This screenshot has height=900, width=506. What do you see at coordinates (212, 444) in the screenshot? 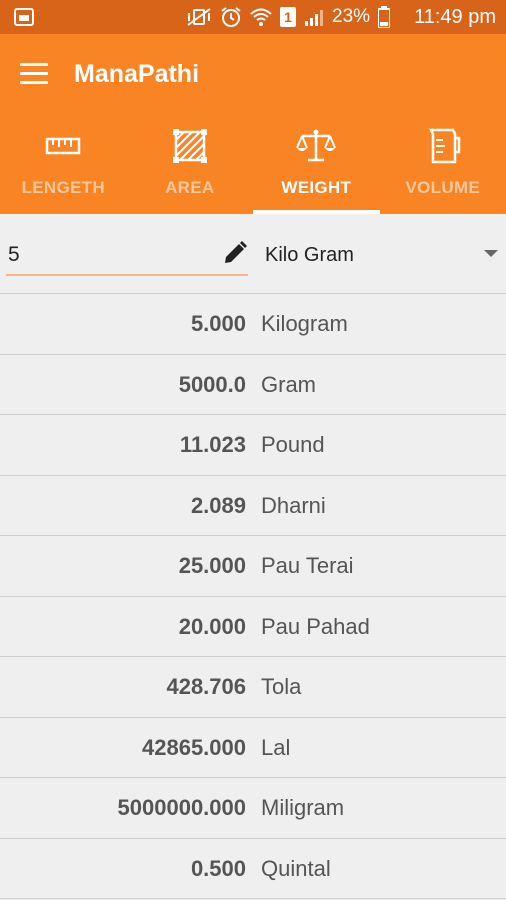
I see `result-value: 11.023` at bounding box center [212, 444].